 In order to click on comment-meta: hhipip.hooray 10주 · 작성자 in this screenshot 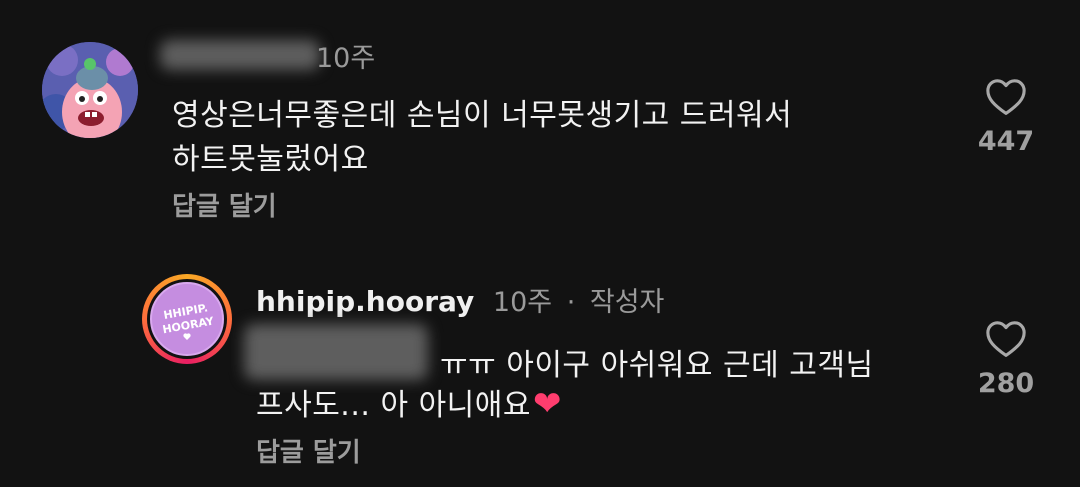, I will do `click(460, 299)`.